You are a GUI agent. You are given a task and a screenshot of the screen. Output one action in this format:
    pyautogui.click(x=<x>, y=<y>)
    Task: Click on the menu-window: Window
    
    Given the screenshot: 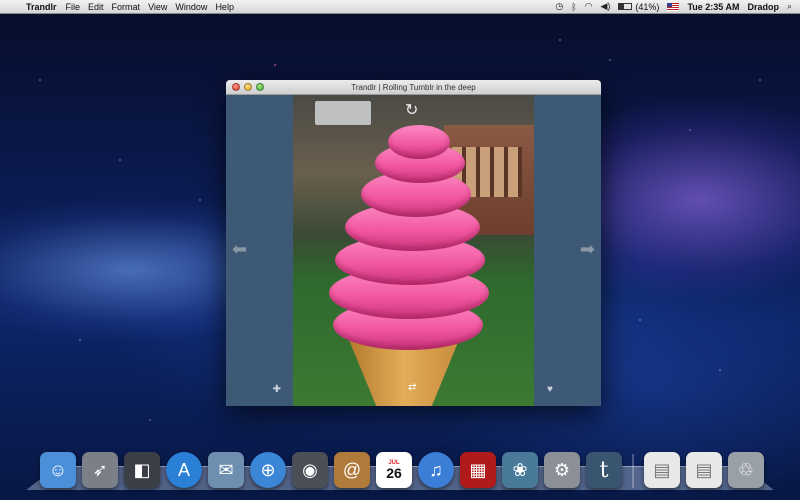 What is the action you would take?
    pyautogui.click(x=191, y=7)
    